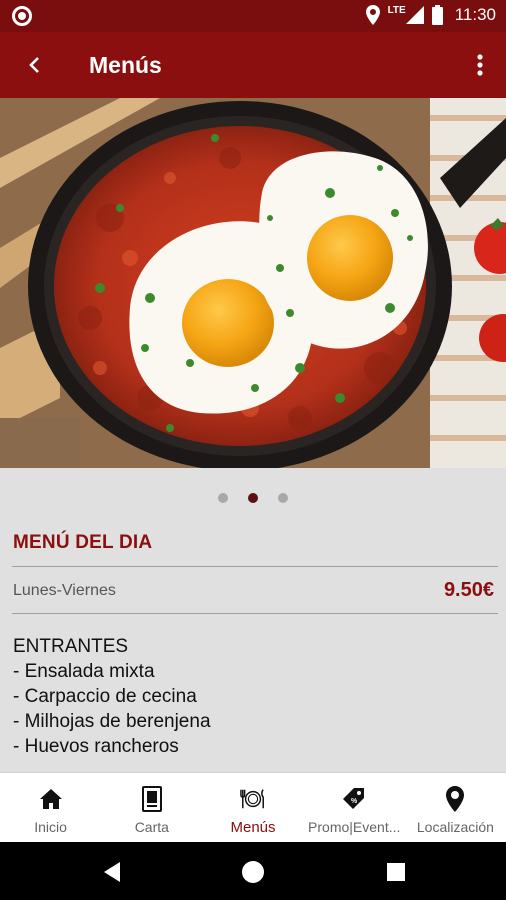  What do you see at coordinates (475, 14) in the screenshot?
I see `status-time: 11:30` at bounding box center [475, 14].